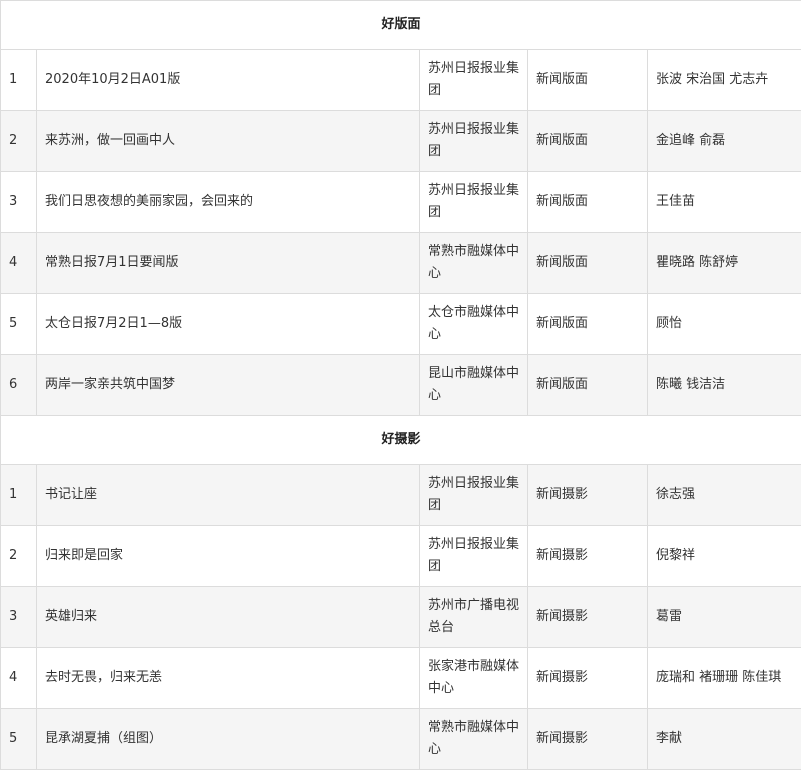 Image resolution: width=801 pixels, height=771 pixels. I want to click on authors: 王佳苗, so click(724, 202).